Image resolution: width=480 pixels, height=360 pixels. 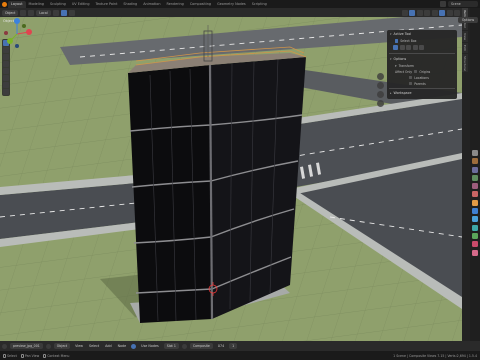 What do you see at coordinates (200, 4) in the screenshot?
I see `tab-compositing: Compositing` at bounding box center [200, 4].